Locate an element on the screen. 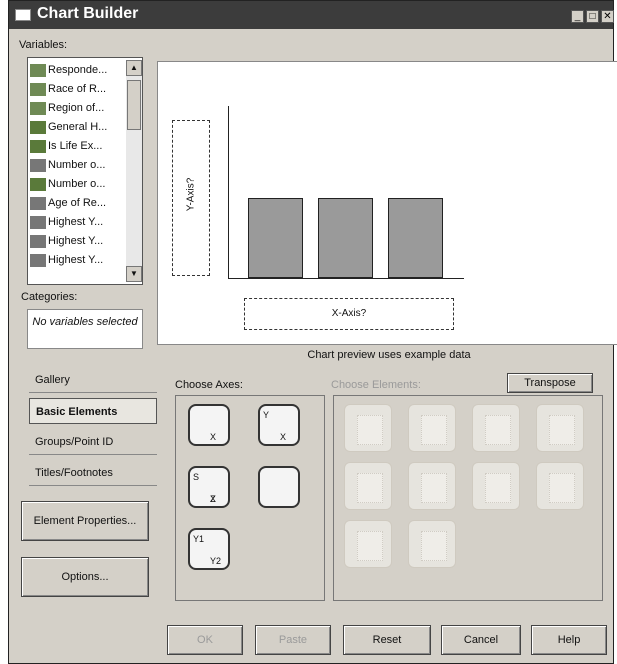  axis-letter: S is located at coordinates (196, 477).